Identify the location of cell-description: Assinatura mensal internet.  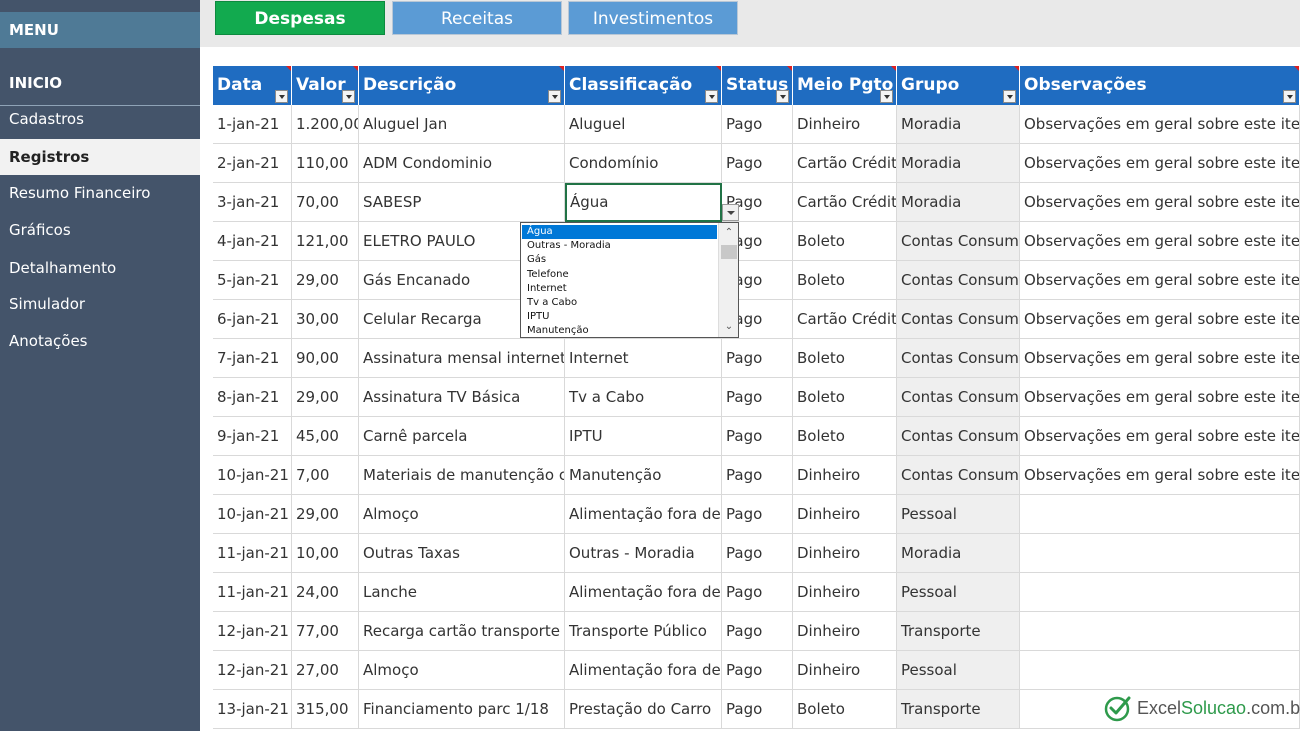
(462, 358).